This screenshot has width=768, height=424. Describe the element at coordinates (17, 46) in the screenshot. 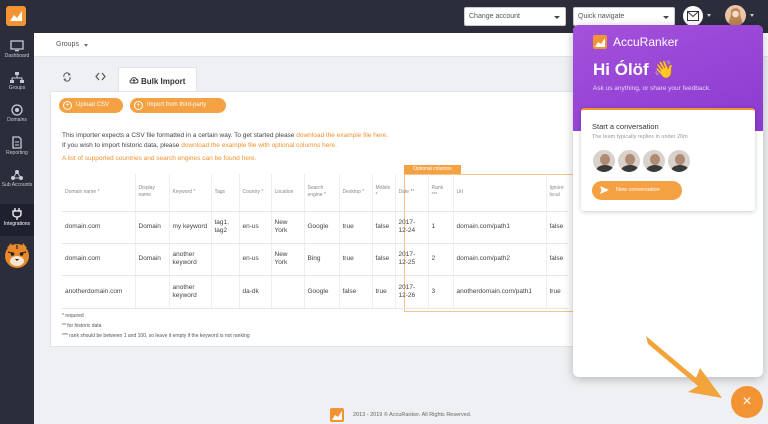

I see `monitor-icon` at that location.